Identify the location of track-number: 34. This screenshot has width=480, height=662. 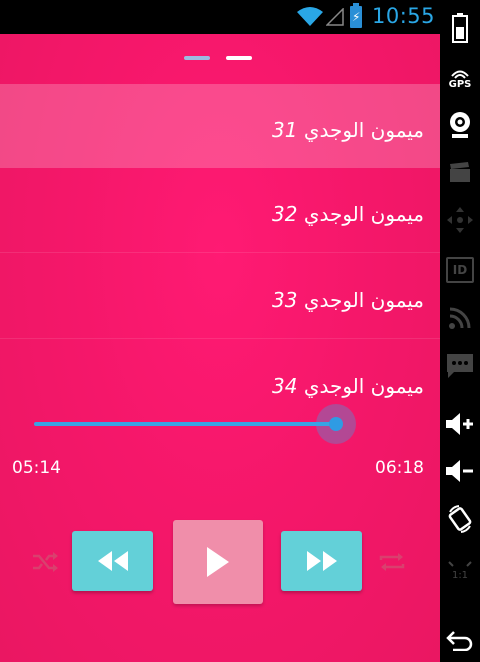
(285, 386).